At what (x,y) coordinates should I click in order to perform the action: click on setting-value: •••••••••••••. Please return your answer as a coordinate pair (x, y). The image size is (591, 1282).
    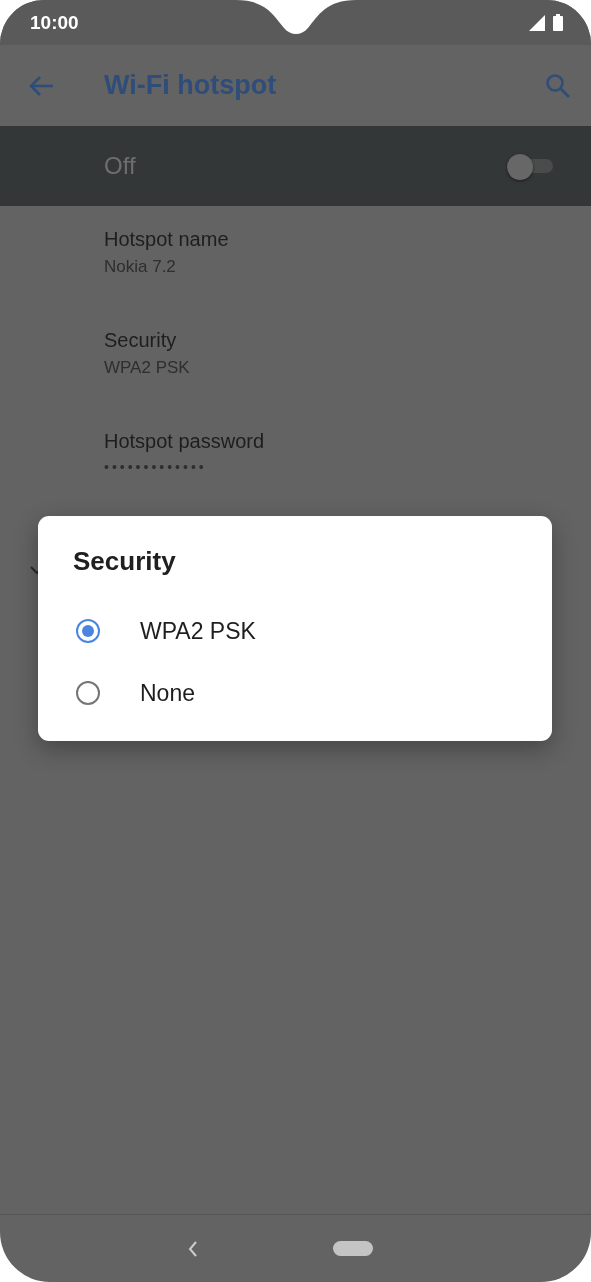
    Looking at the image, I should click on (156, 467).